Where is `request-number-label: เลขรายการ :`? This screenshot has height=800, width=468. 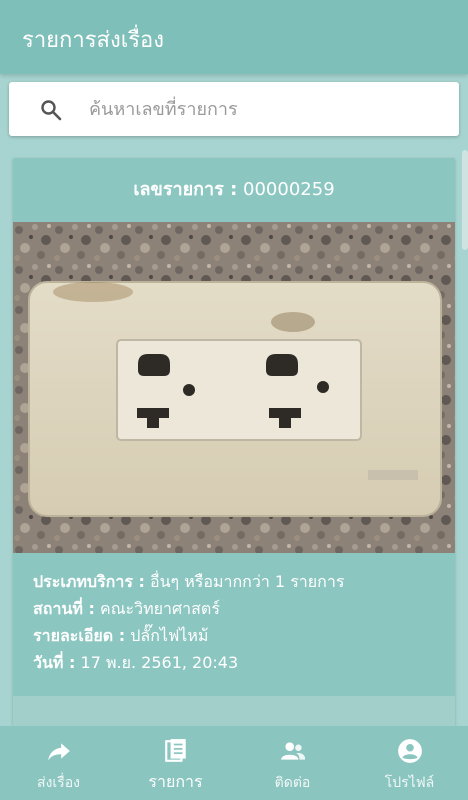 request-number-label: เลขรายการ : is located at coordinates (185, 189).